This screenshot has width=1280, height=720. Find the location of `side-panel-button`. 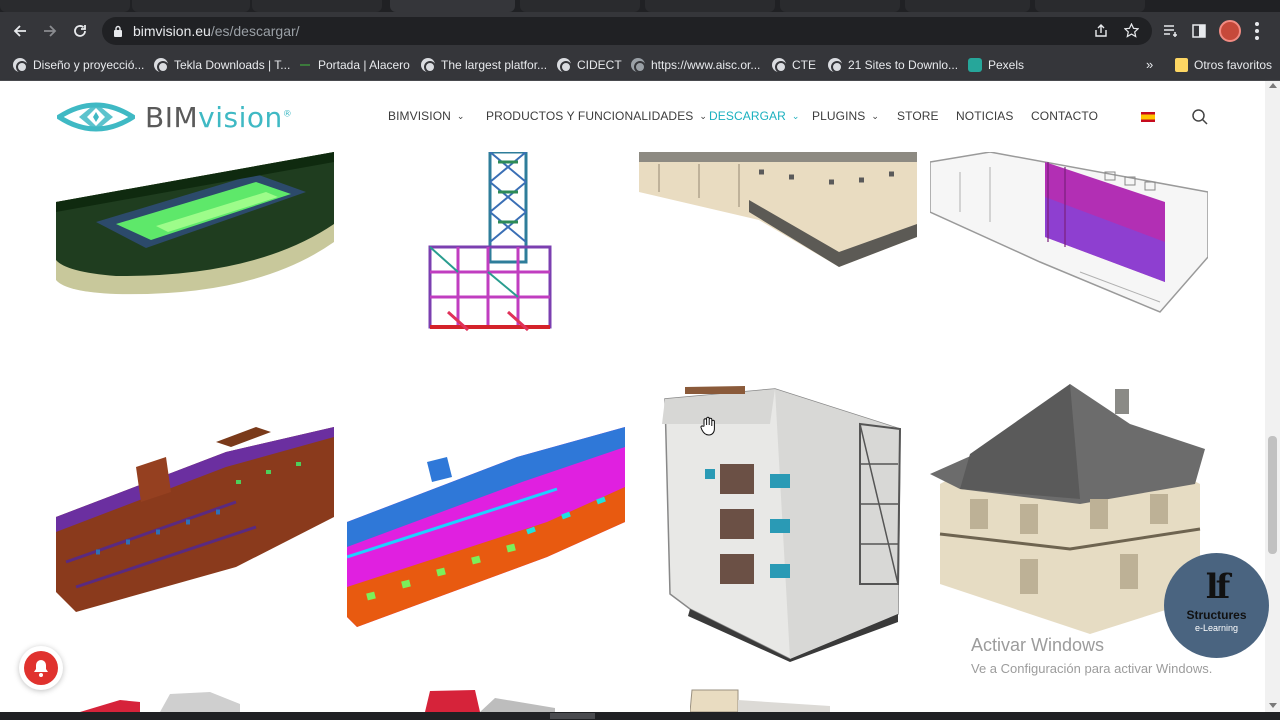

side-panel-button is located at coordinates (1199, 31).